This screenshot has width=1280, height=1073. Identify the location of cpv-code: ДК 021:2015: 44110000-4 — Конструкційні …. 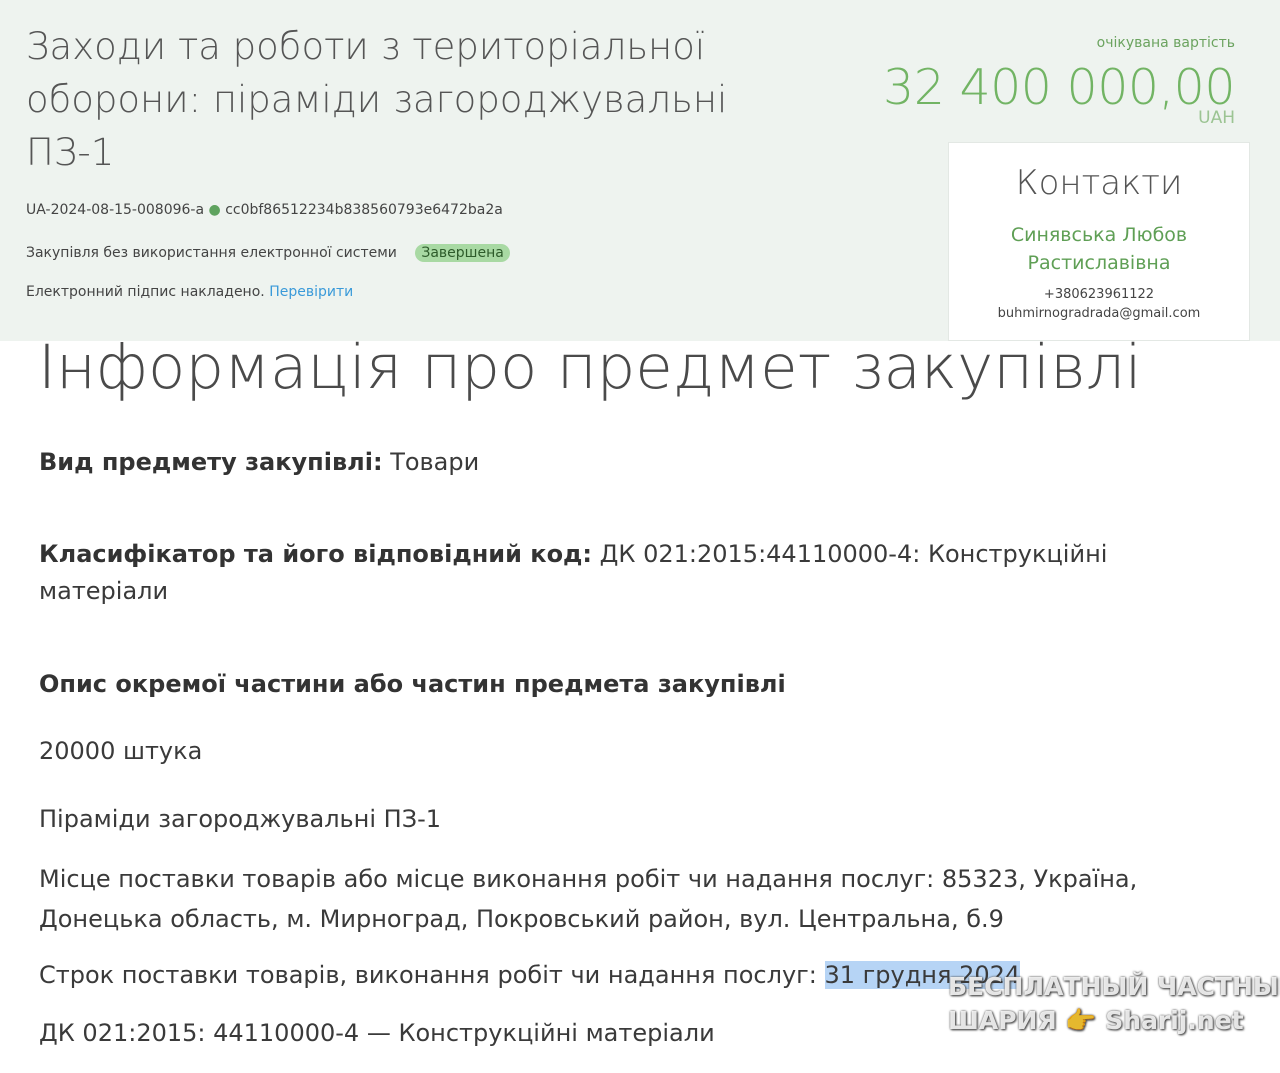
(377, 1033).